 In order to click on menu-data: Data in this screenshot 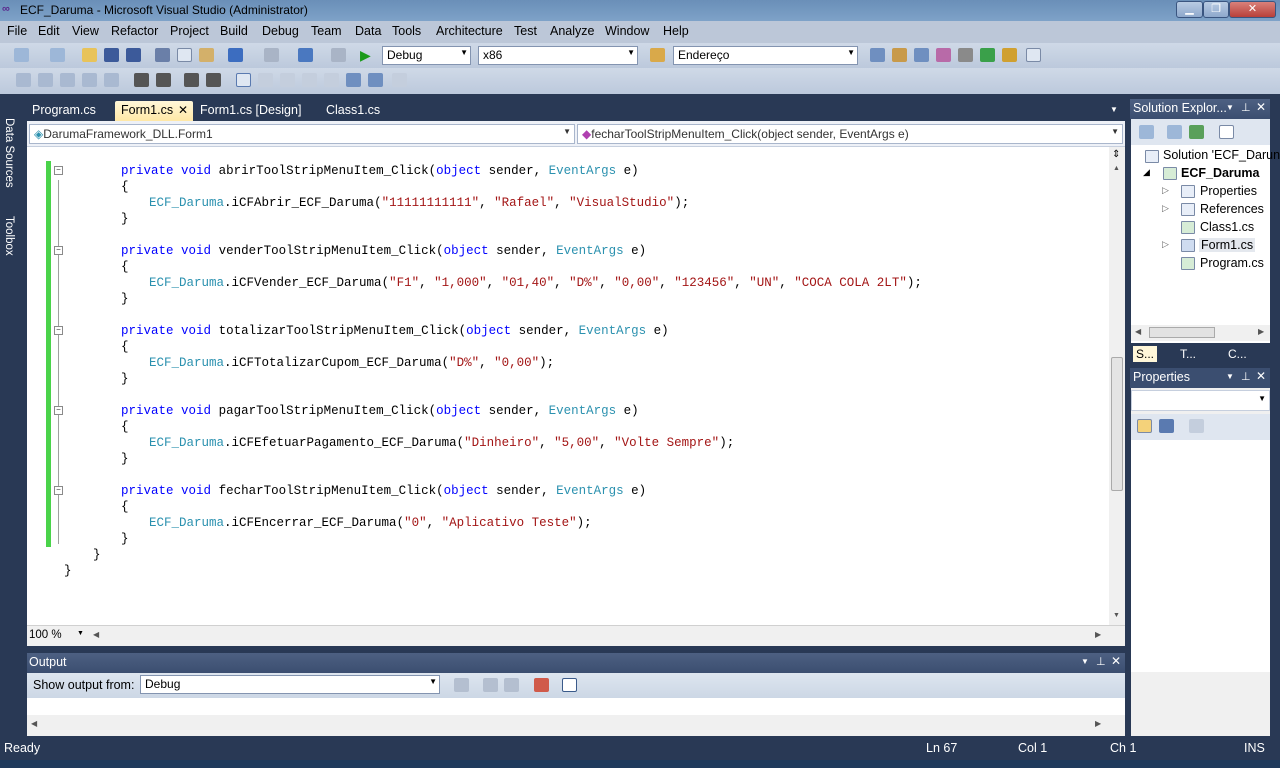, I will do `click(368, 31)`.